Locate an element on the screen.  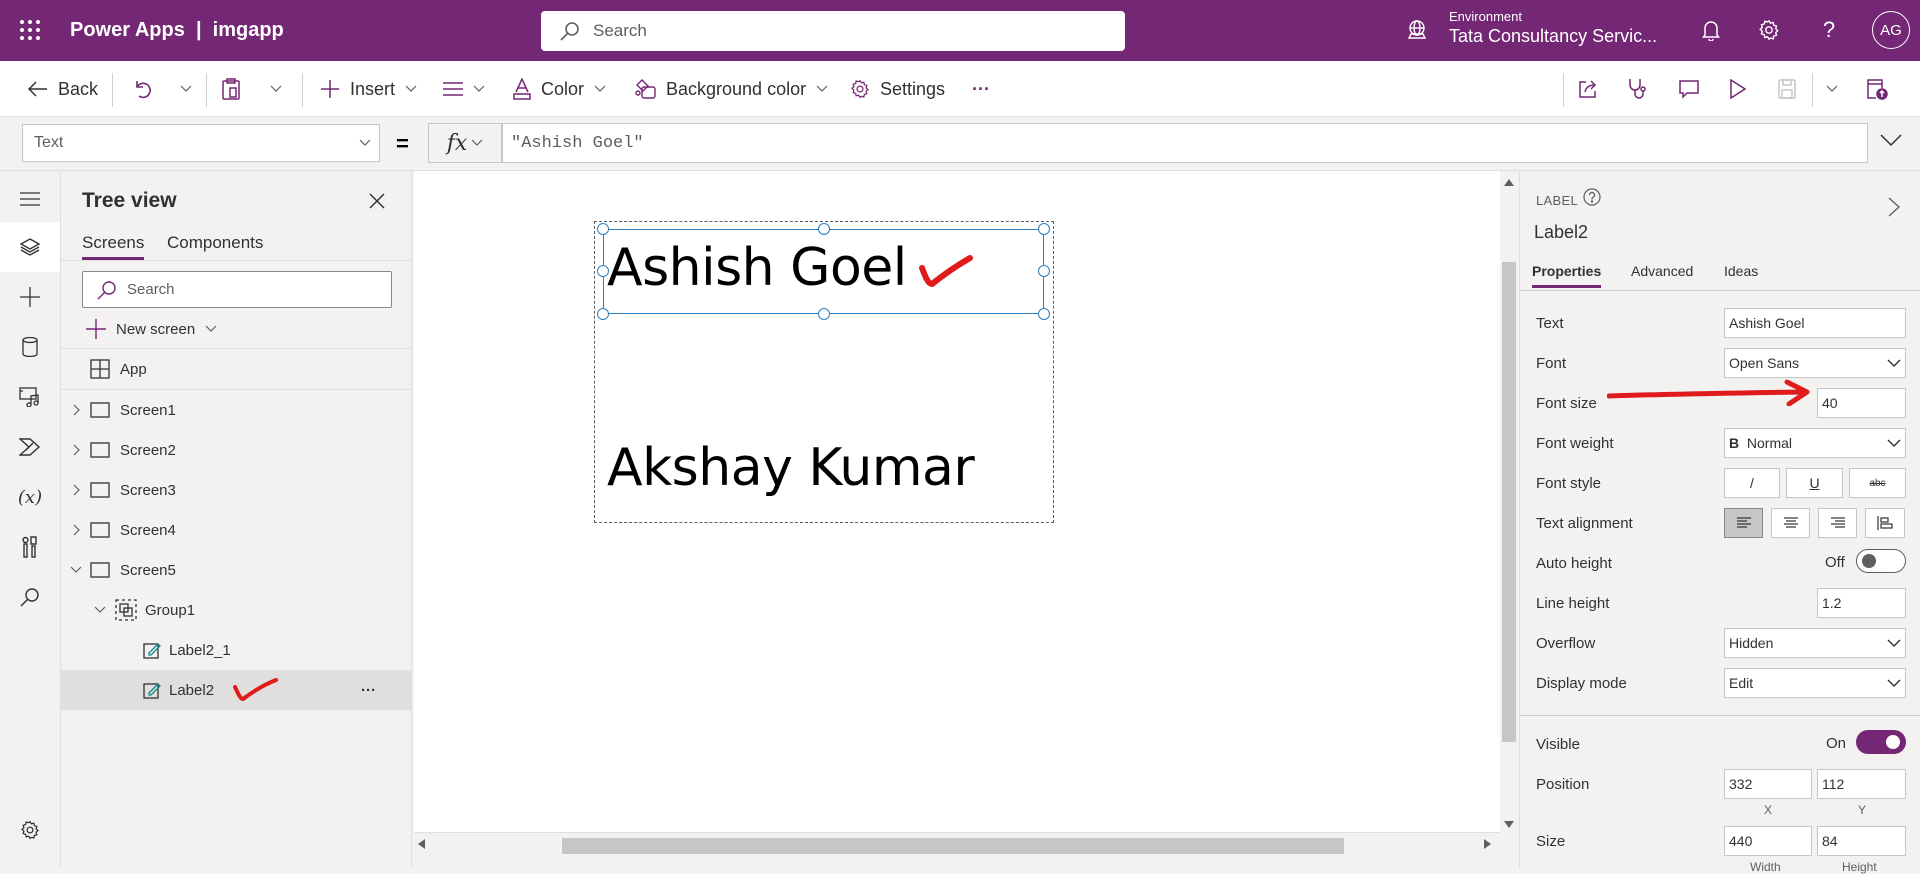
tab-screens: Screens is located at coordinates (113, 246).